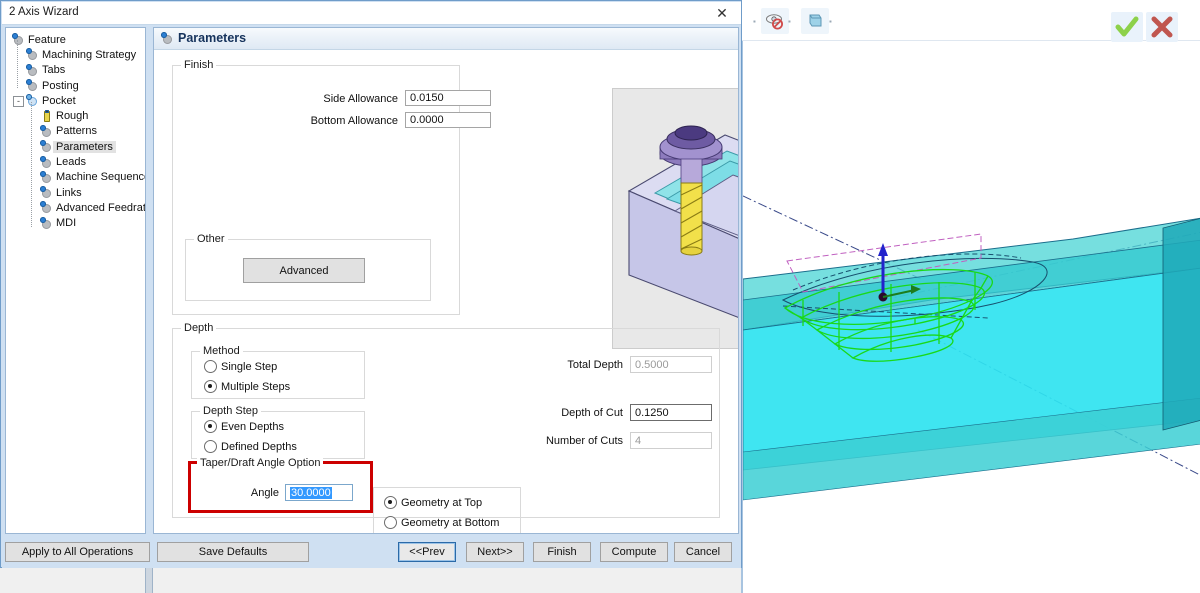 The width and height of the screenshot is (1200, 593). What do you see at coordinates (562, 552) in the screenshot?
I see `finish-button: Finish` at bounding box center [562, 552].